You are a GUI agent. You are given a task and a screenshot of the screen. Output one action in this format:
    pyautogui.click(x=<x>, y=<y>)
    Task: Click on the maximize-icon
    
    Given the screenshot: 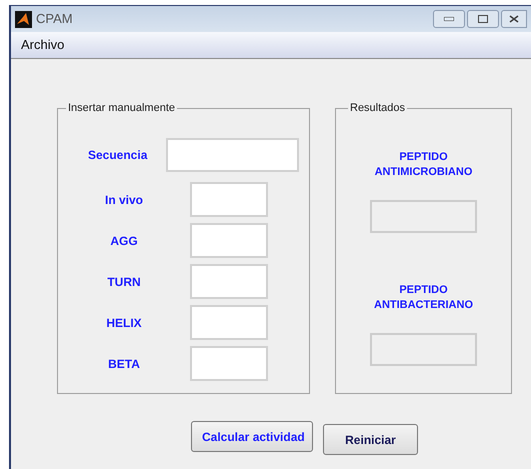 What is the action you would take?
    pyautogui.click(x=483, y=19)
    